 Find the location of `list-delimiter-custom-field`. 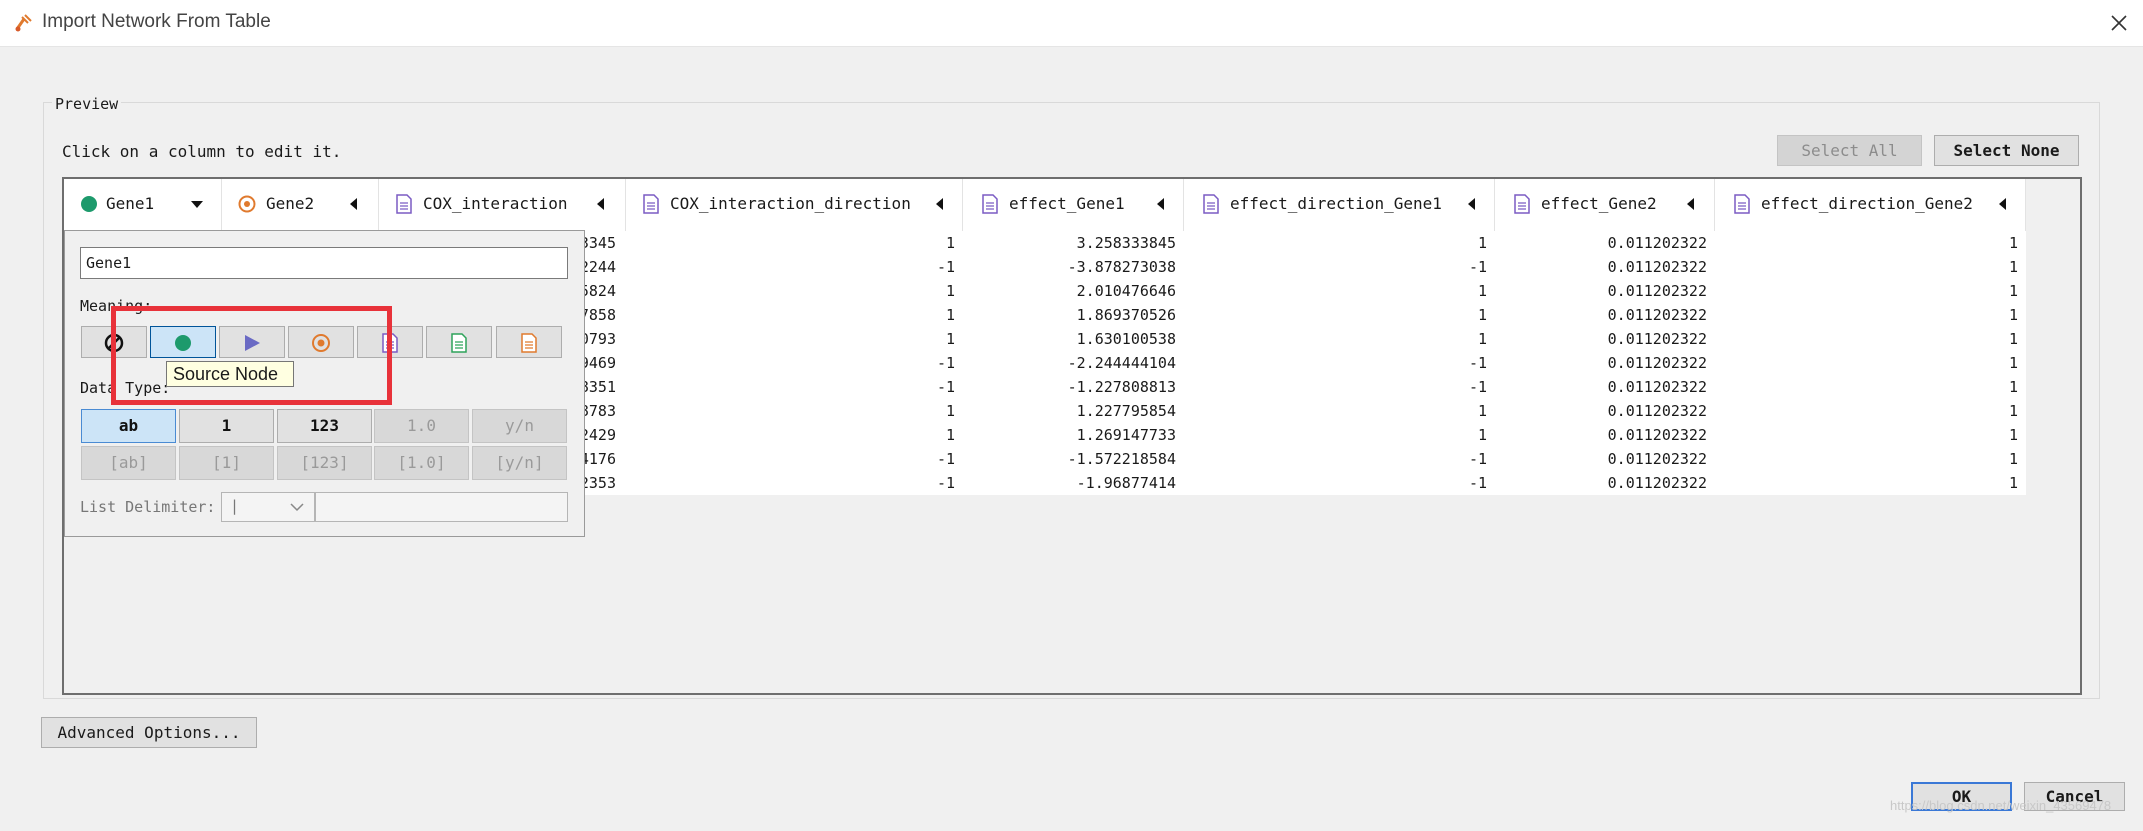

list-delimiter-custom-field is located at coordinates (441, 507).